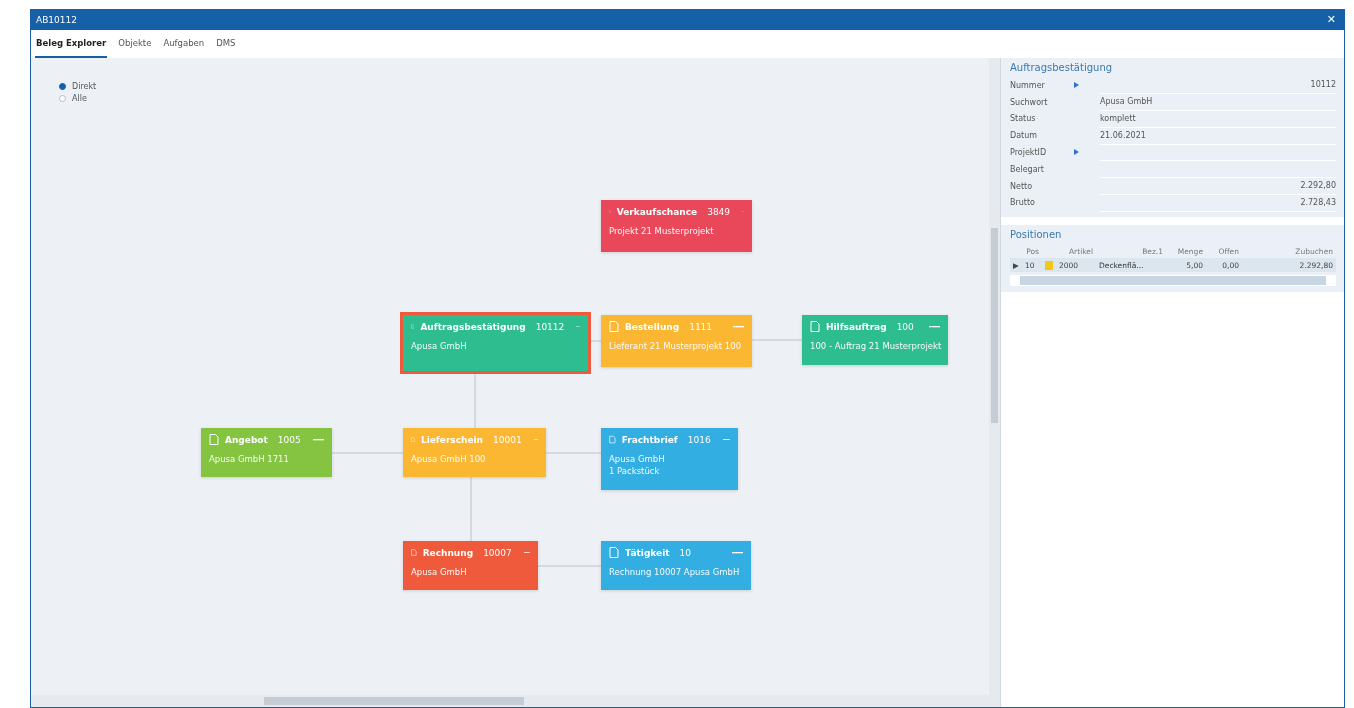 The image size is (1354, 708). I want to click on field-label: Status, so click(1023, 119).